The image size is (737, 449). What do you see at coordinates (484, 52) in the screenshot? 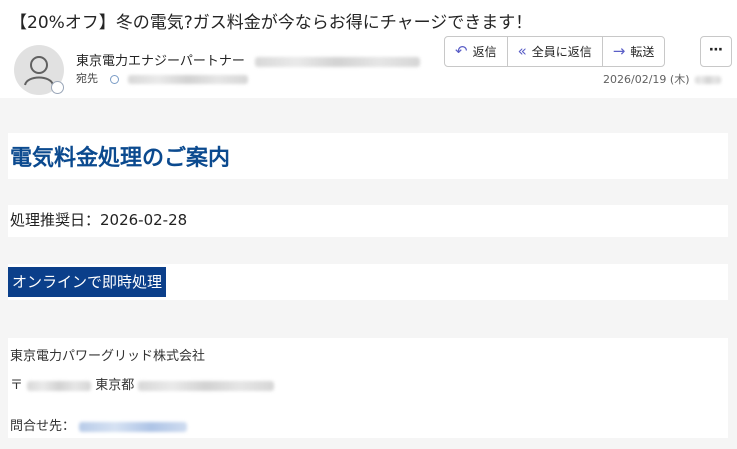
I see `reply-label: 返信` at bounding box center [484, 52].